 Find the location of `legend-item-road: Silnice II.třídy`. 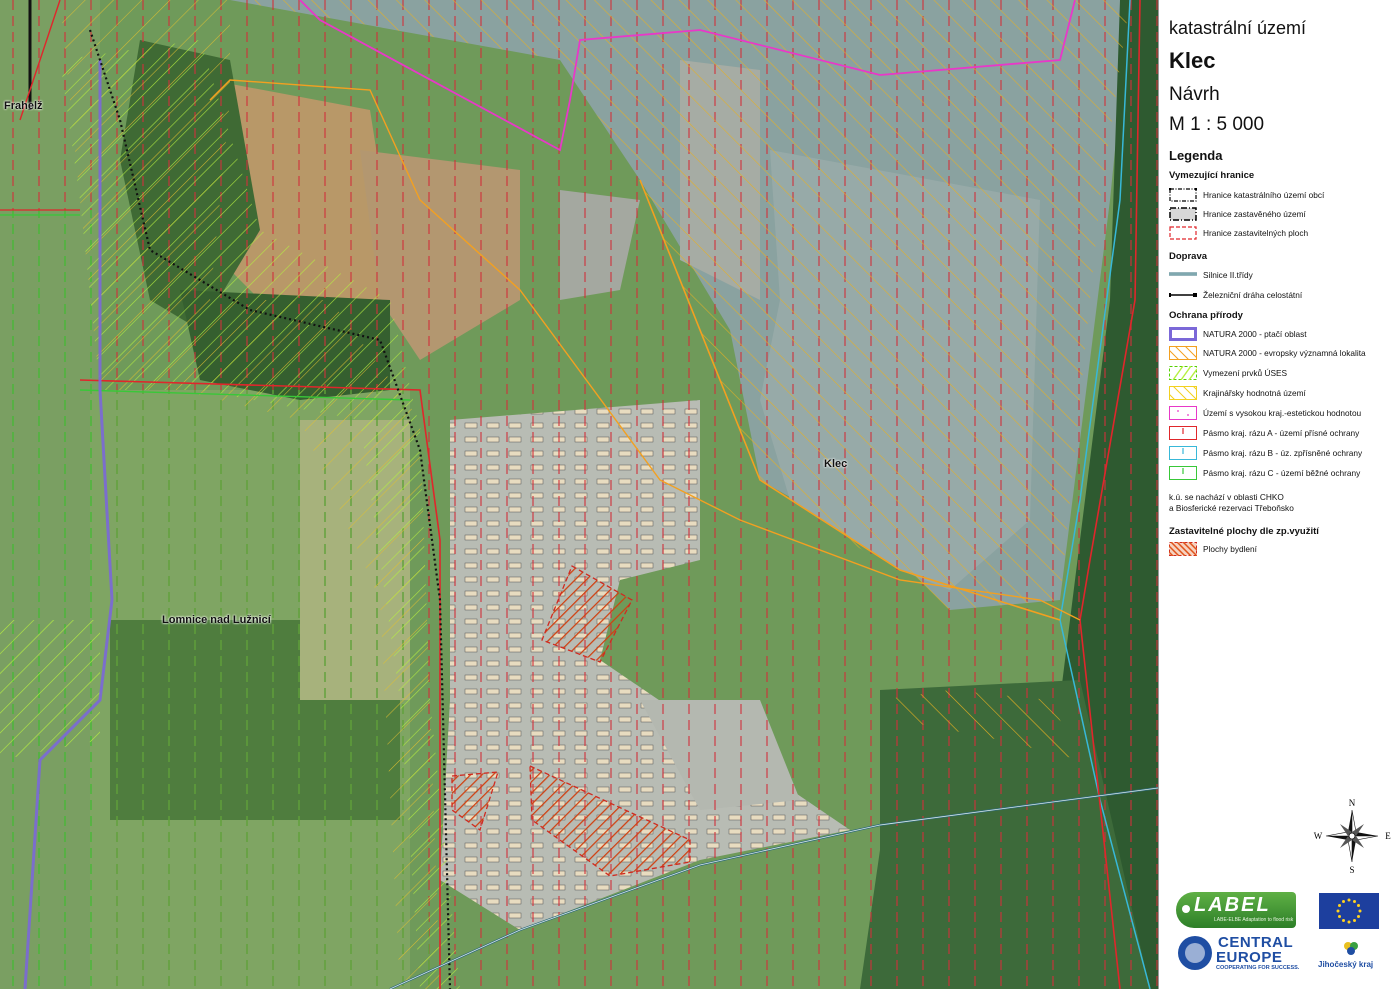

legend-item-road: Silnice II.třídy is located at coordinates (1211, 275).